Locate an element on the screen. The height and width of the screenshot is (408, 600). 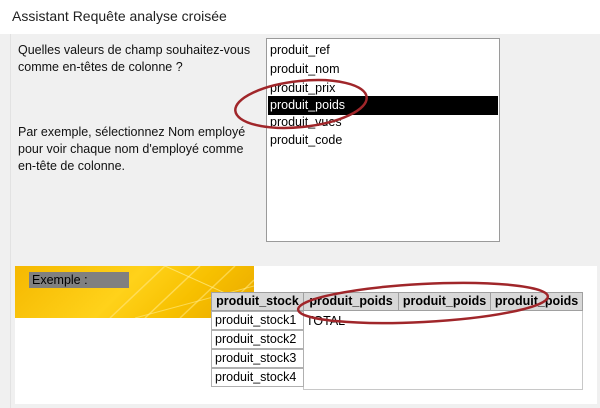
field-item-produit-nom: produit_nom is located at coordinates (383, 69).